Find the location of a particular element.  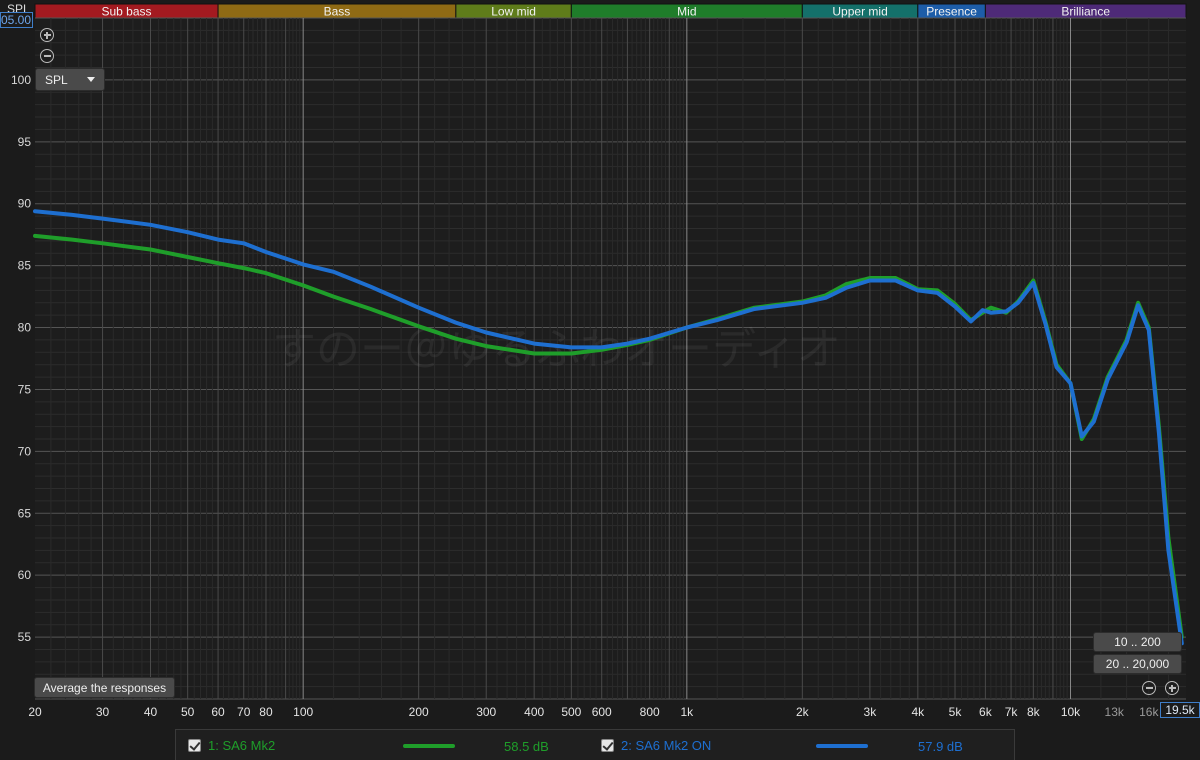

spl-select-label: SPL is located at coordinates (56, 79).